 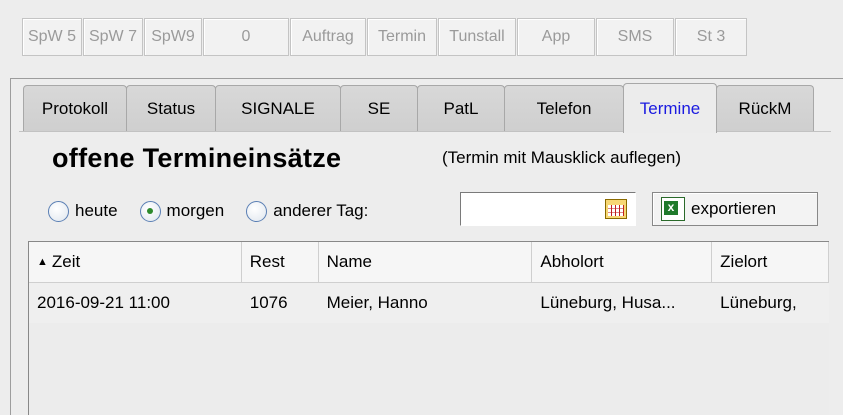 What do you see at coordinates (379, 108) in the screenshot?
I see `tab-se: SE` at bounding box center [379, 108].